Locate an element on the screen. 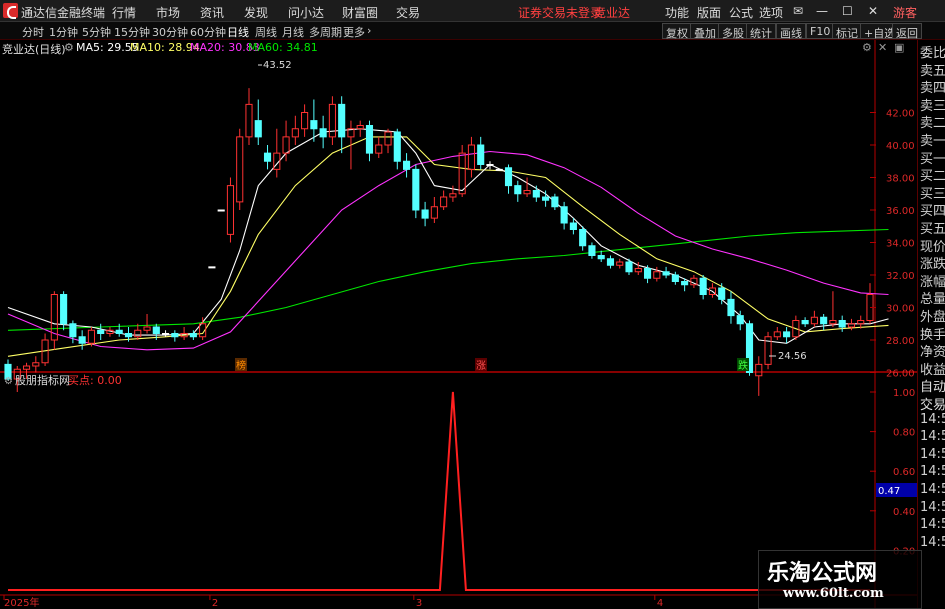 The image size is (945, 609). minimize-icon: — is located at coordinates (822, 11).